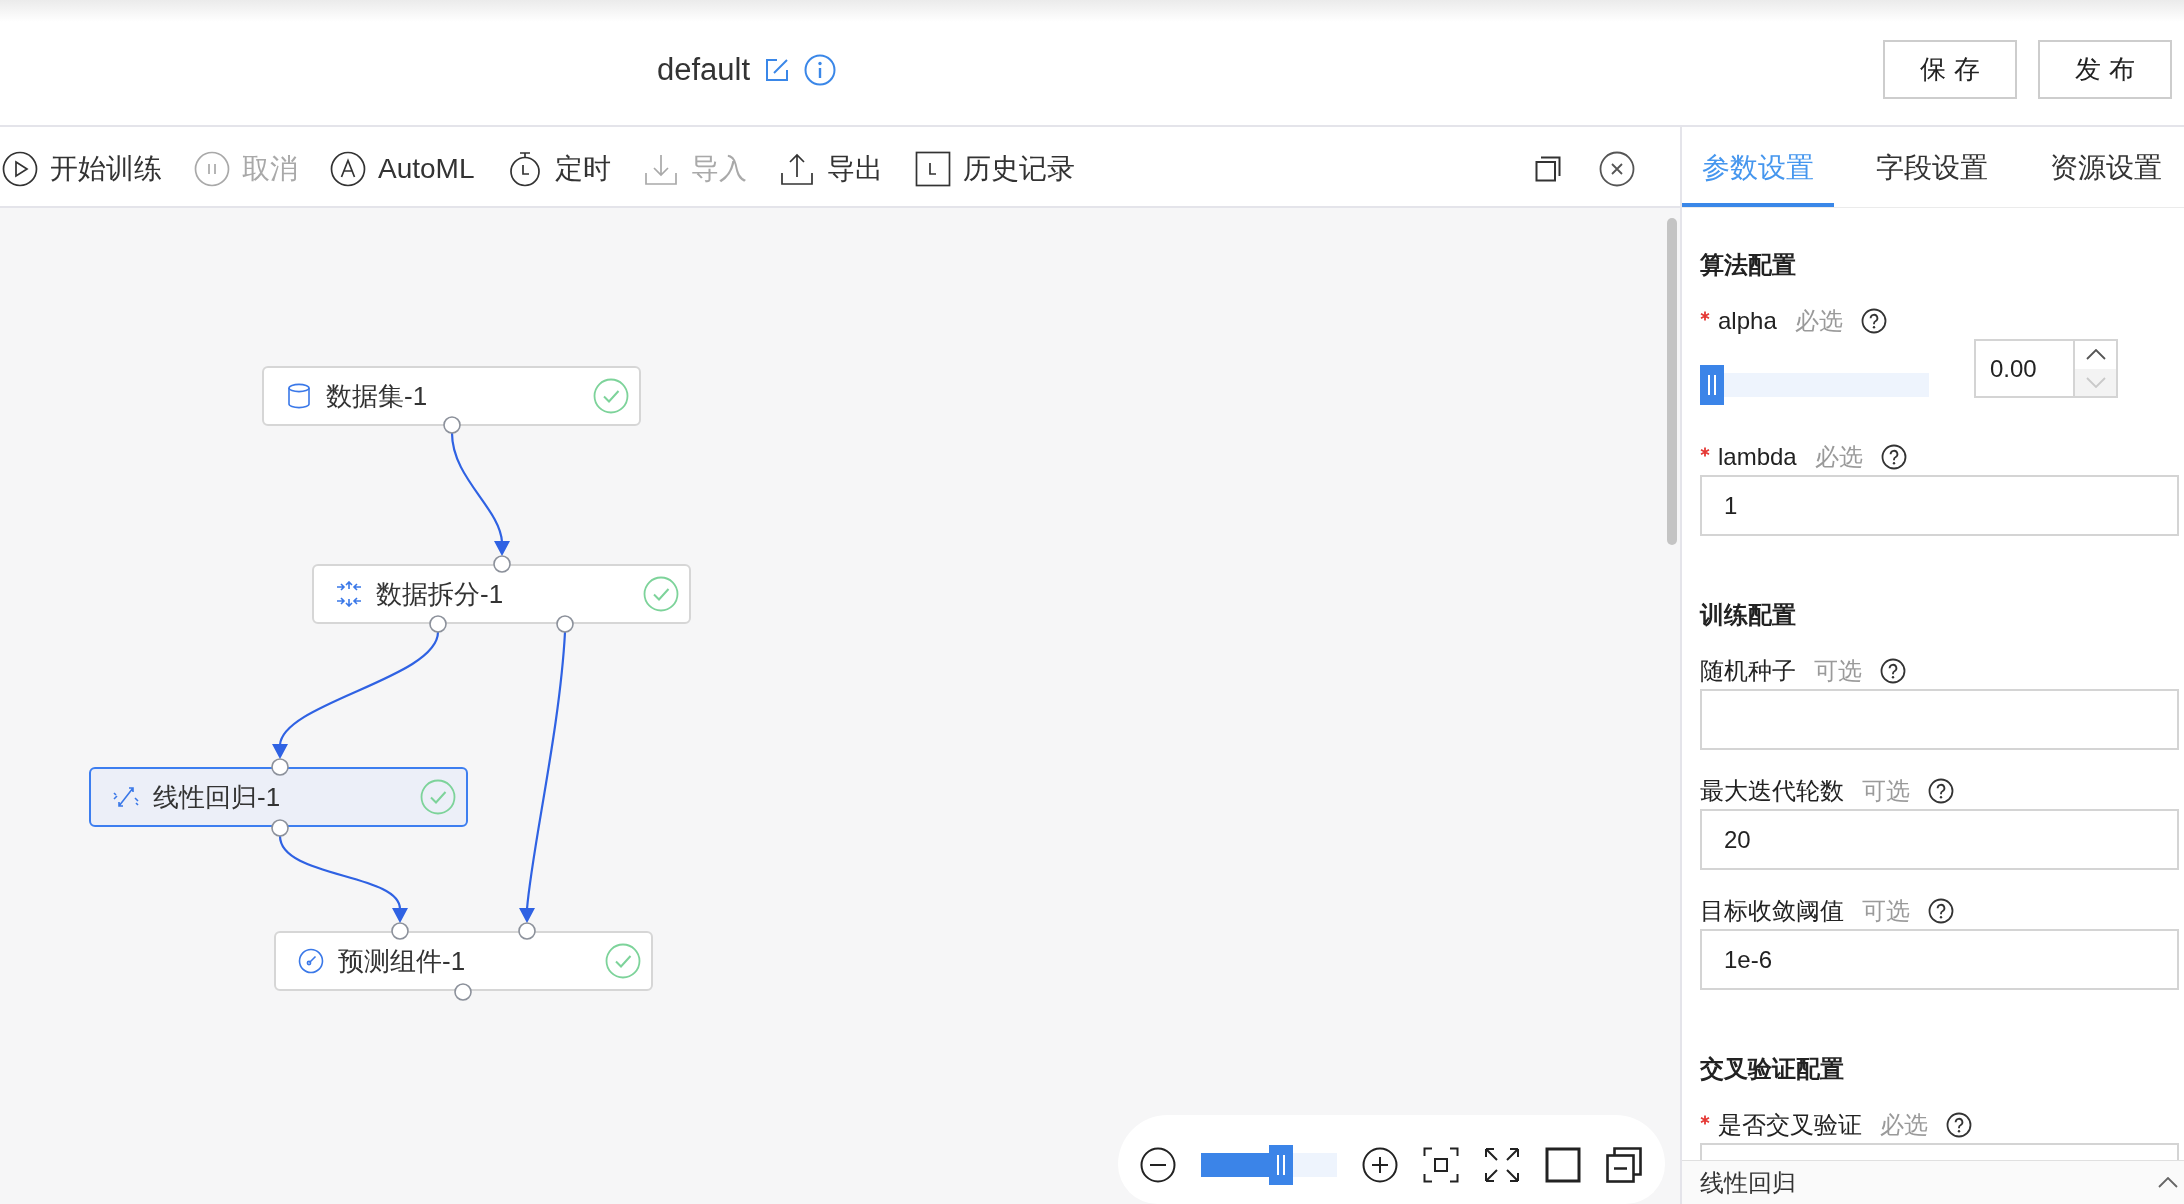 The height and width of the screenshot is (1204, 2184). What do you see at coordinates (377, 396) in the screenshot?
I see `node-label: 数据集-1` at bounding box center [377, 396].